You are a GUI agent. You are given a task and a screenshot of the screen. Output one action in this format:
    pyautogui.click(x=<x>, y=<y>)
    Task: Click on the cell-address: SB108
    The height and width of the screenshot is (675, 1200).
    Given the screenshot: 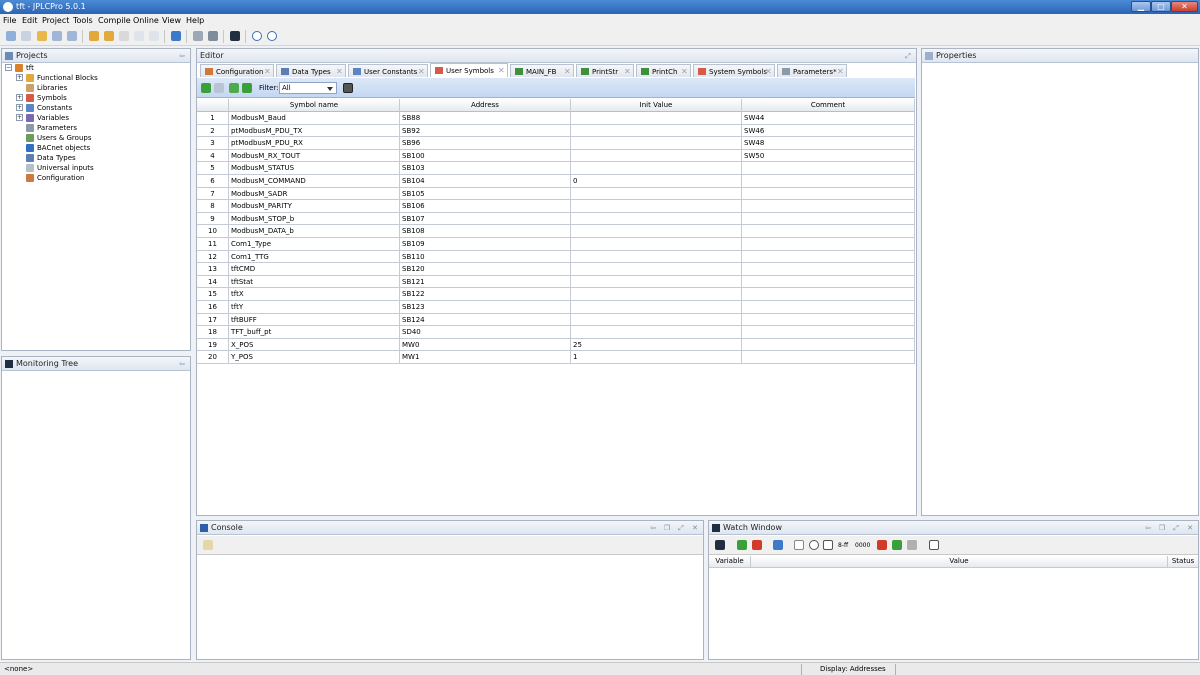 What is the action you would take?
    pyautogui.click(x=485, y=231)
    